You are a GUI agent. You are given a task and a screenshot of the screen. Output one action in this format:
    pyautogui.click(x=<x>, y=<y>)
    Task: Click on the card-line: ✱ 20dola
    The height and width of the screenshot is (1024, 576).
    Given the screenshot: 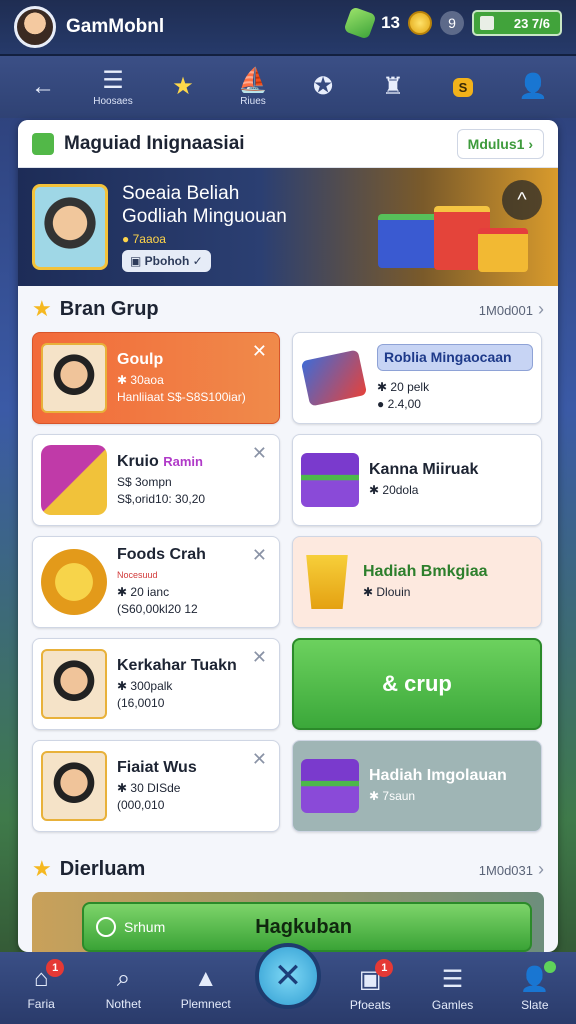 What is the action you would take?
    pyautogui.click(x=394, y=490)
    